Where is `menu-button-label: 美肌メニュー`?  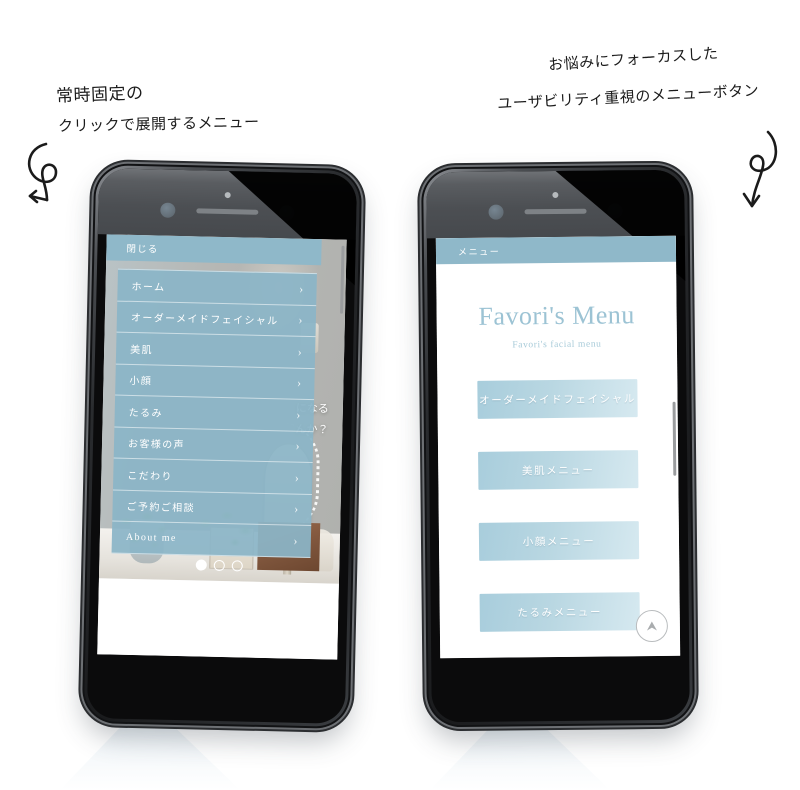
menu-button-label: 美肌メニュー is located at coordinates (558, 471).